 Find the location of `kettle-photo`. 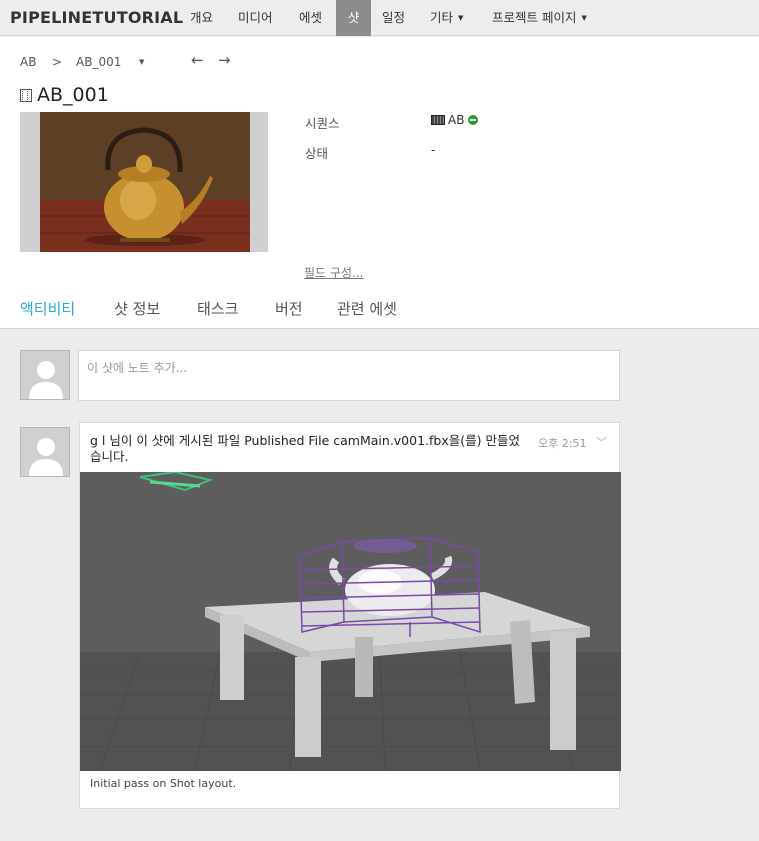

kettle-photo is located at coordinates (144, 182).